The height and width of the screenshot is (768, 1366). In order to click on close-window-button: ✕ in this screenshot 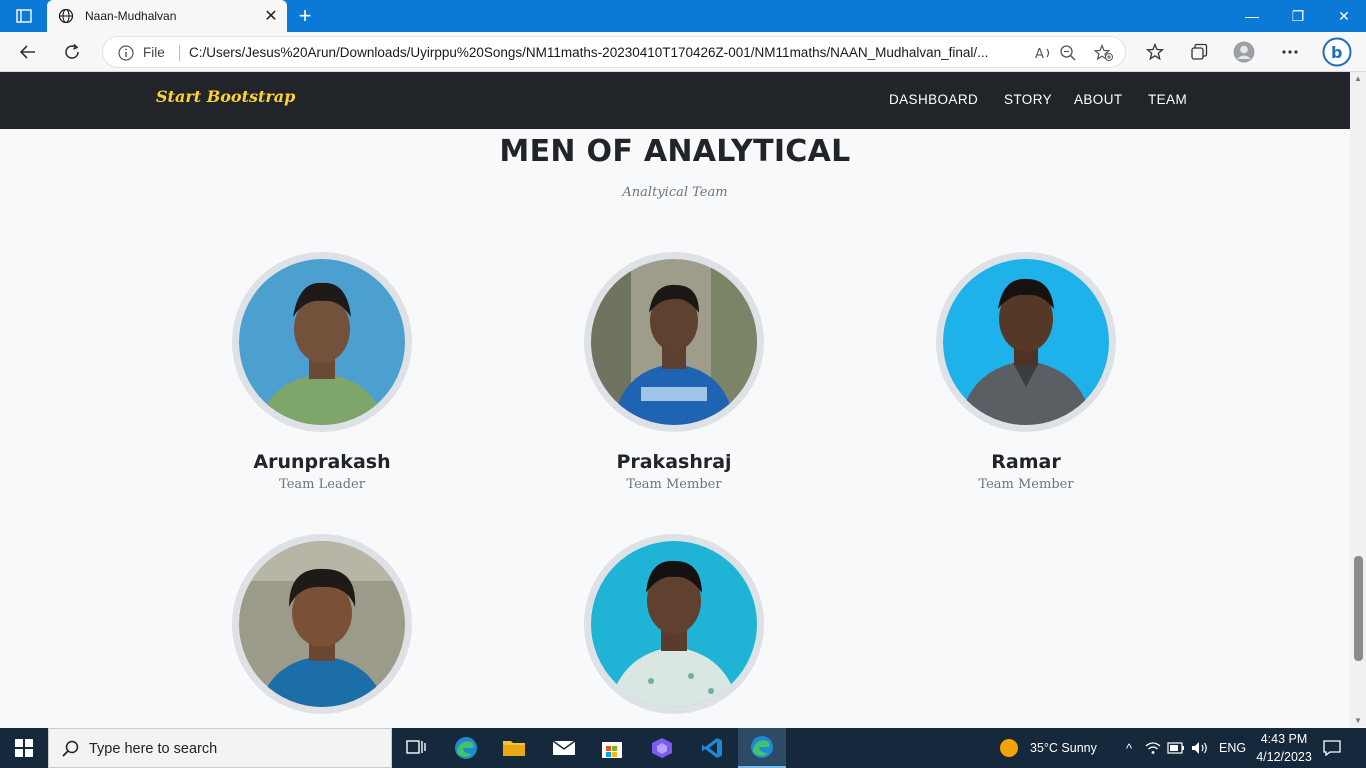, I will do `click(1343, 16)`.